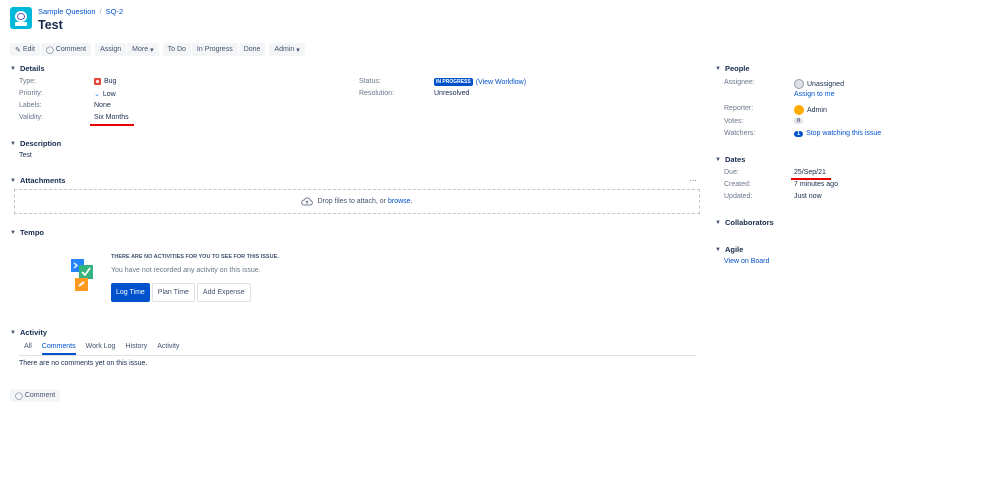  What do you see at coordinates (370, 81) in the screenshot?
I see `status-label: Status:` at bounding box center [370, 81].